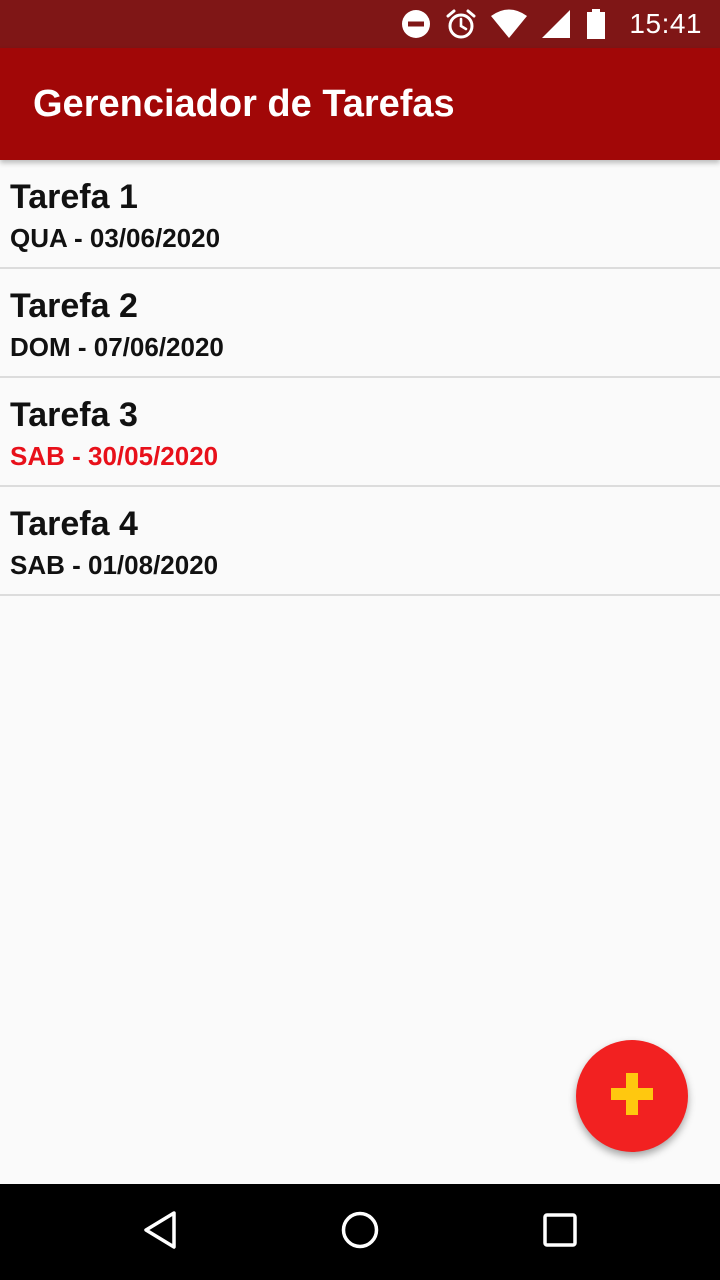 Image resolution: width=720 pixels, height=1280 pixels. I want to click on back-button, so click(160, 1232).